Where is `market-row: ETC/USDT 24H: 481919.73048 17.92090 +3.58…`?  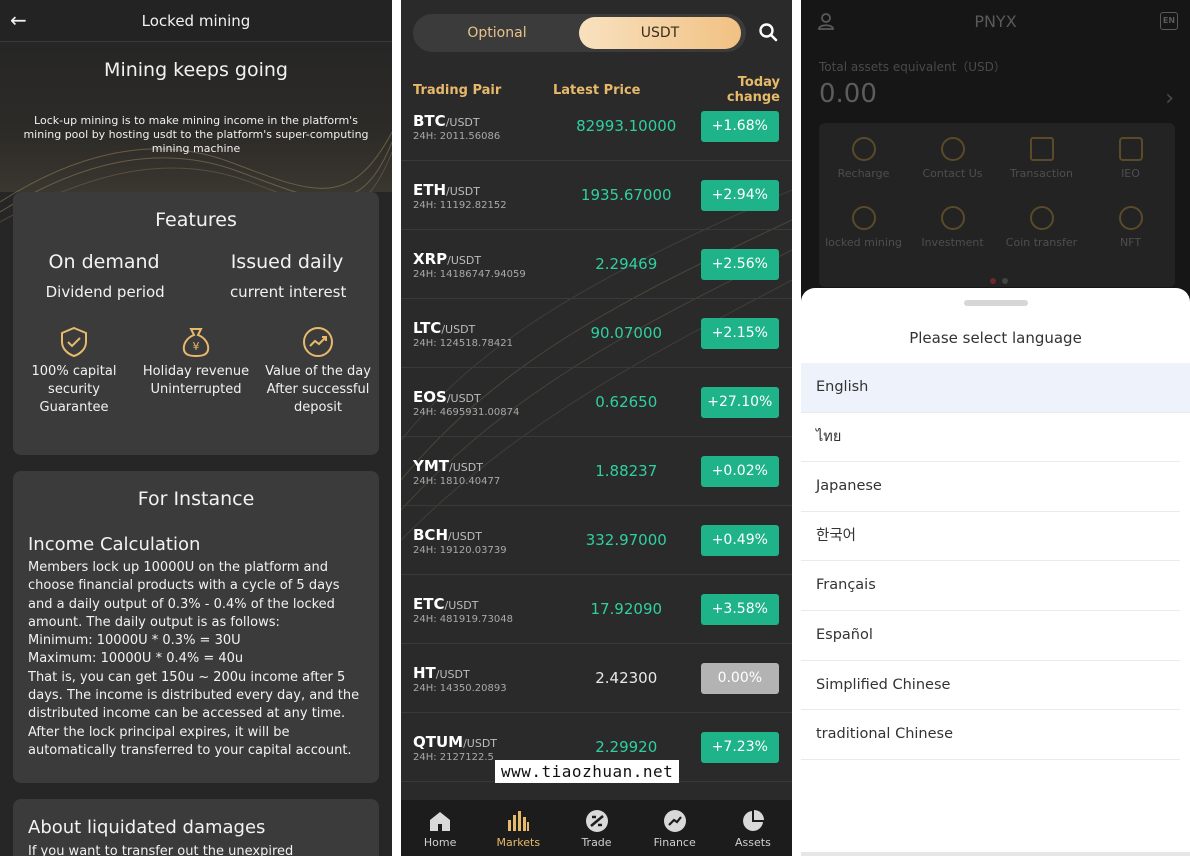
market-row: ETC/USDT 24H: 481919.73048 17.92090 +3.58… is located at coordinates (596, 609).